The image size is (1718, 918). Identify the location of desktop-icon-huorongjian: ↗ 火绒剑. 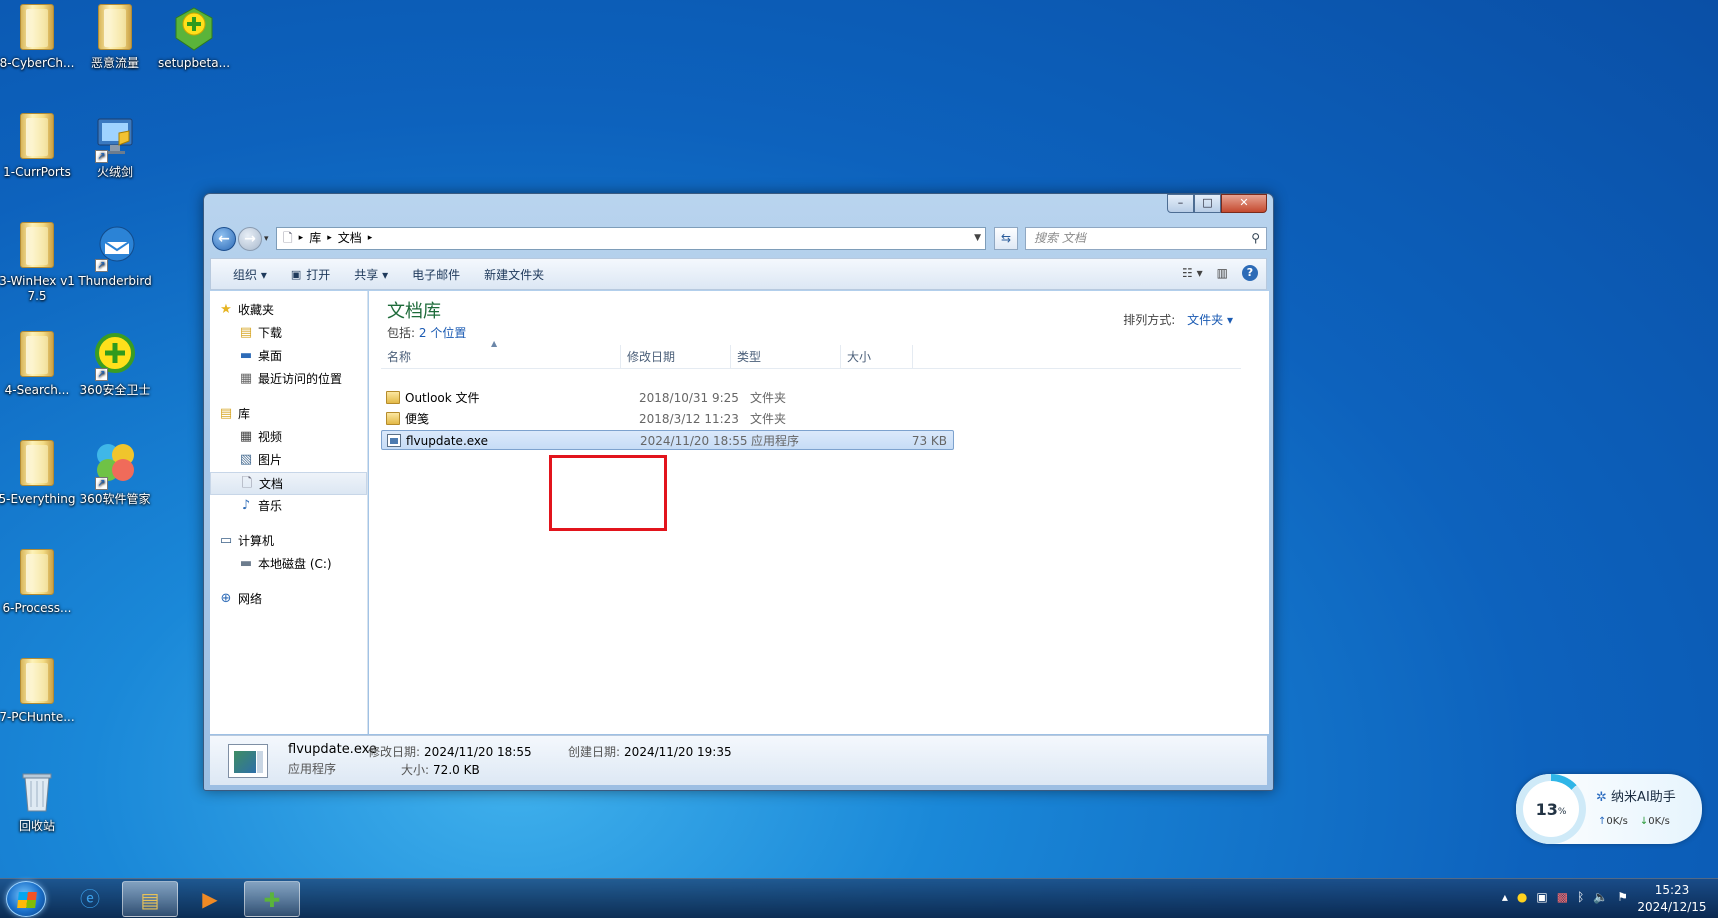
(115, 146).